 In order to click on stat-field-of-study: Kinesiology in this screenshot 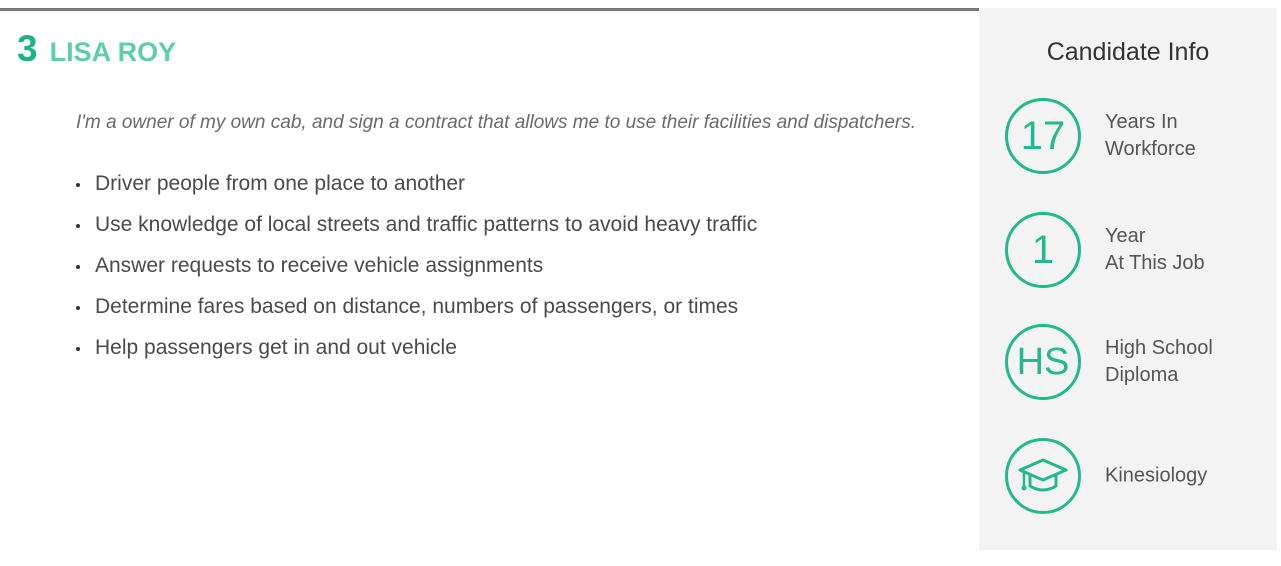, I will do `click(1135, 476)`.